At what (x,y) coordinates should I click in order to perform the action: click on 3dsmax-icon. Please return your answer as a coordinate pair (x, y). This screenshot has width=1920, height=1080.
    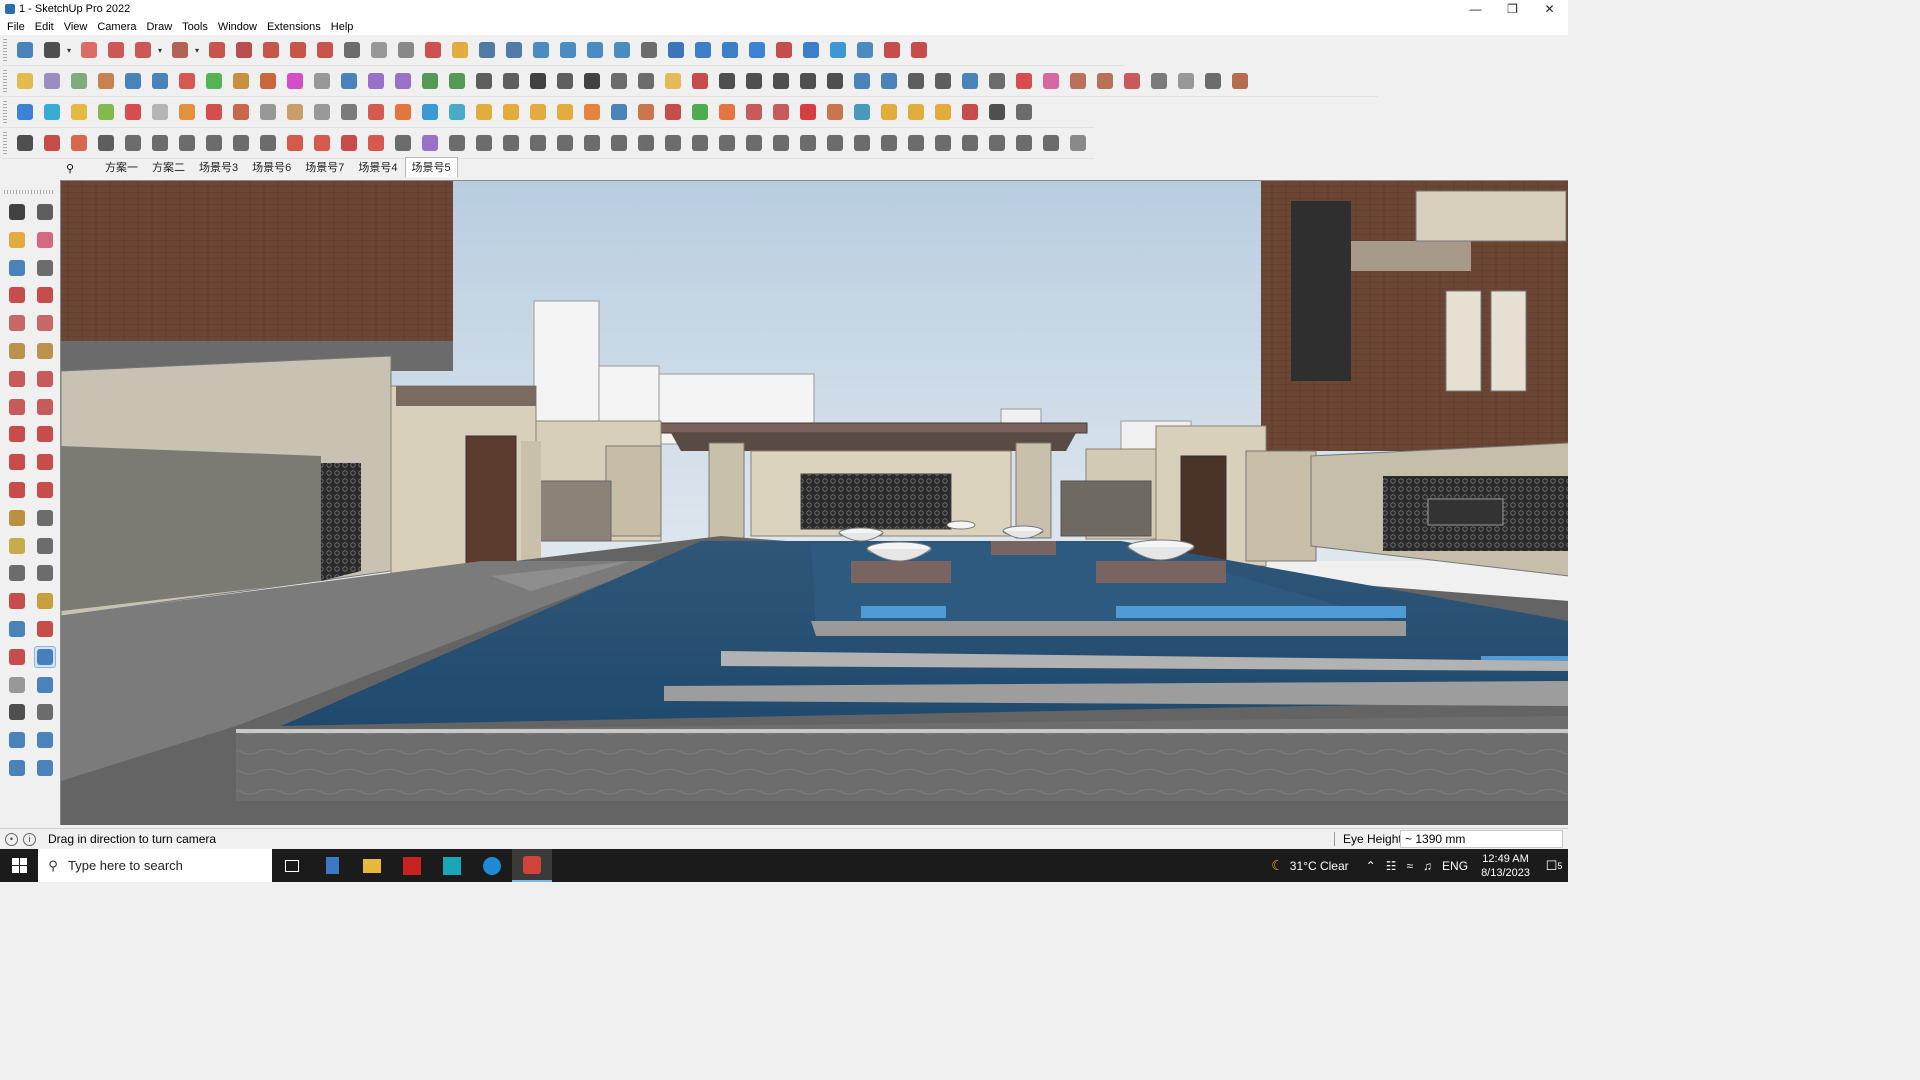
    Looking at the image, I should click on (452, 865).